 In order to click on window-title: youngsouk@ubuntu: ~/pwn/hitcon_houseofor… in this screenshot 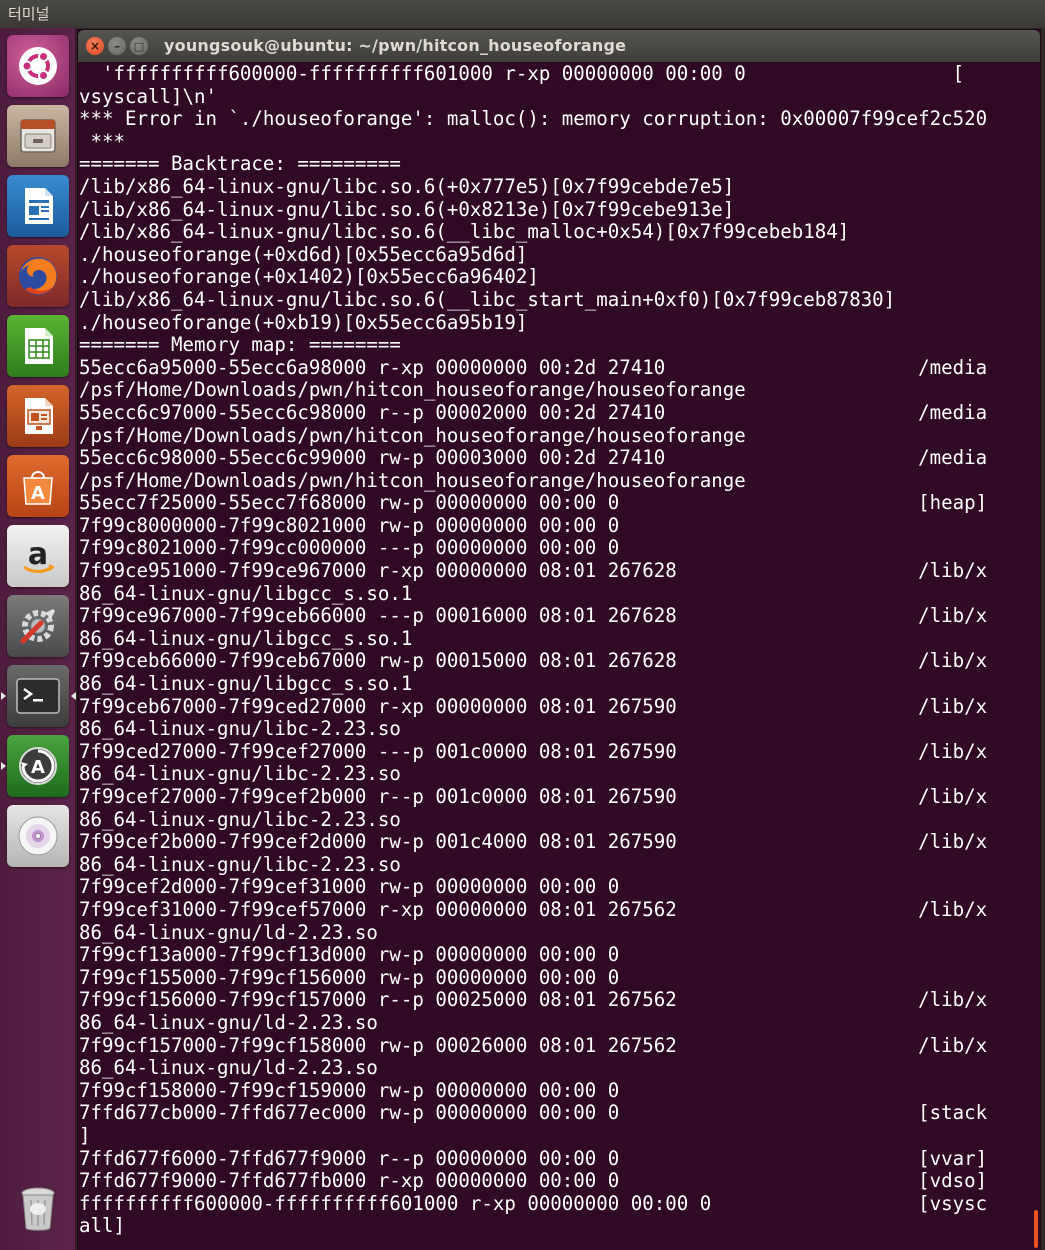, I will do `click(395, 45)`.